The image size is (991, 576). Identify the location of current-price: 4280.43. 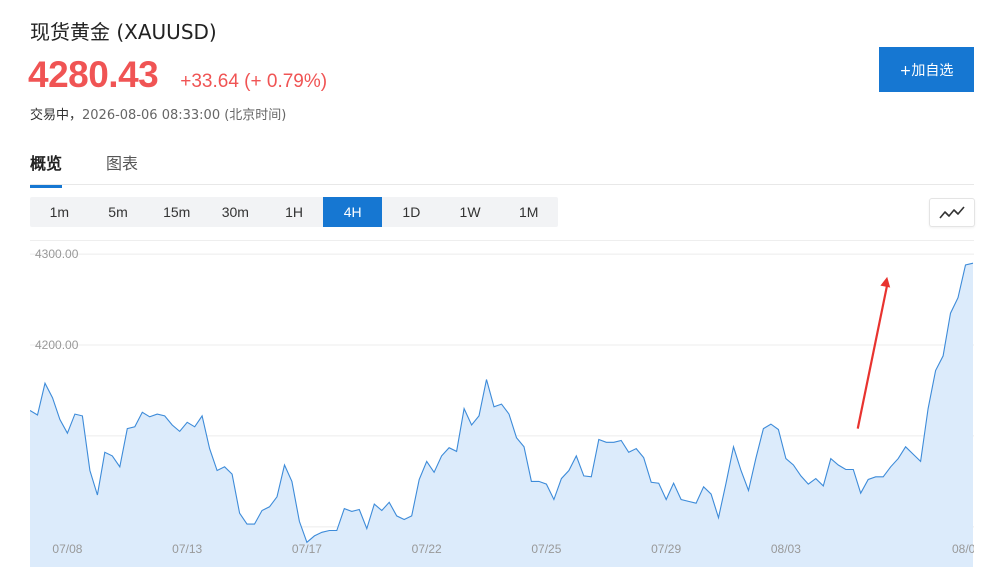
(93, 74).